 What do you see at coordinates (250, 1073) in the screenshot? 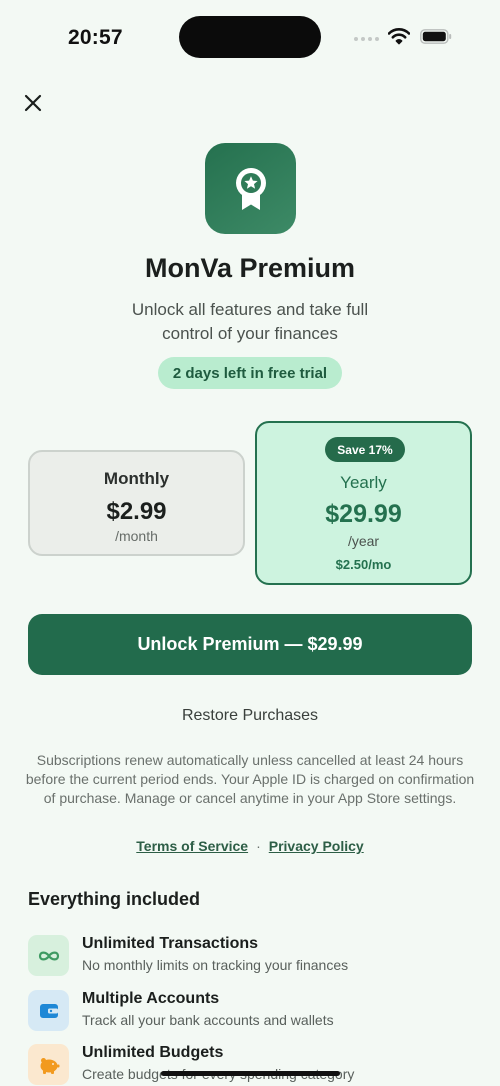
I see `home-indicator` at bounding box center [250, 1073].